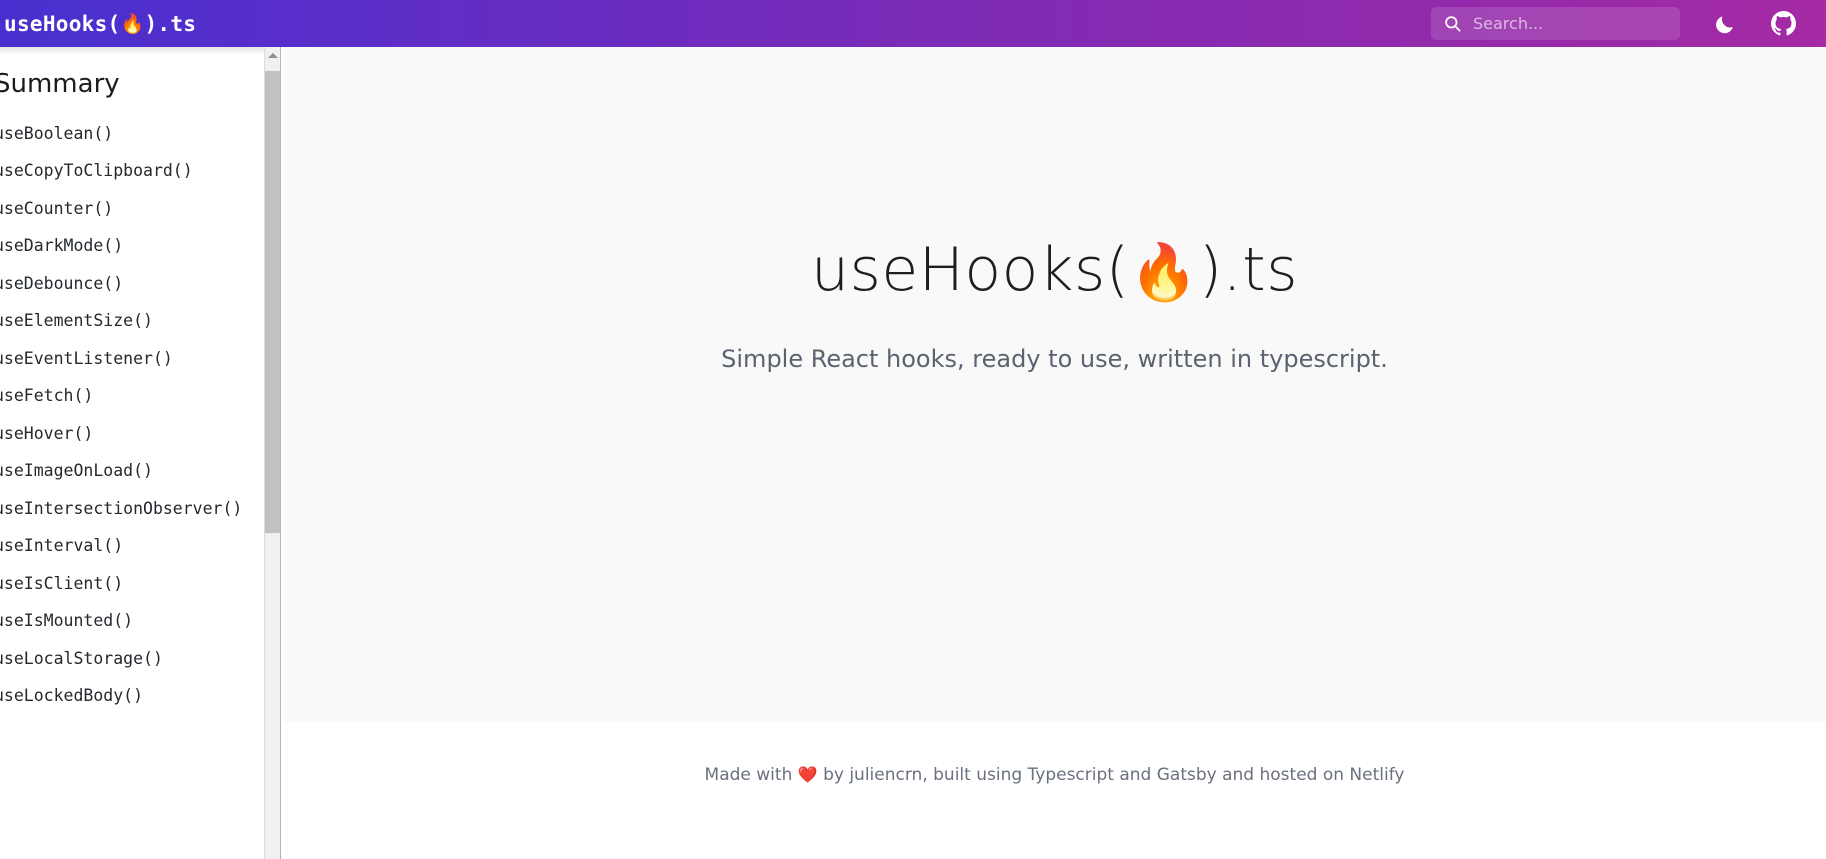  What do you see at coordinates (132, 247) in the screenshot?
I see `sidebar-item-usedarkmode: useDarkMode()` at bounding box center [132, 247].